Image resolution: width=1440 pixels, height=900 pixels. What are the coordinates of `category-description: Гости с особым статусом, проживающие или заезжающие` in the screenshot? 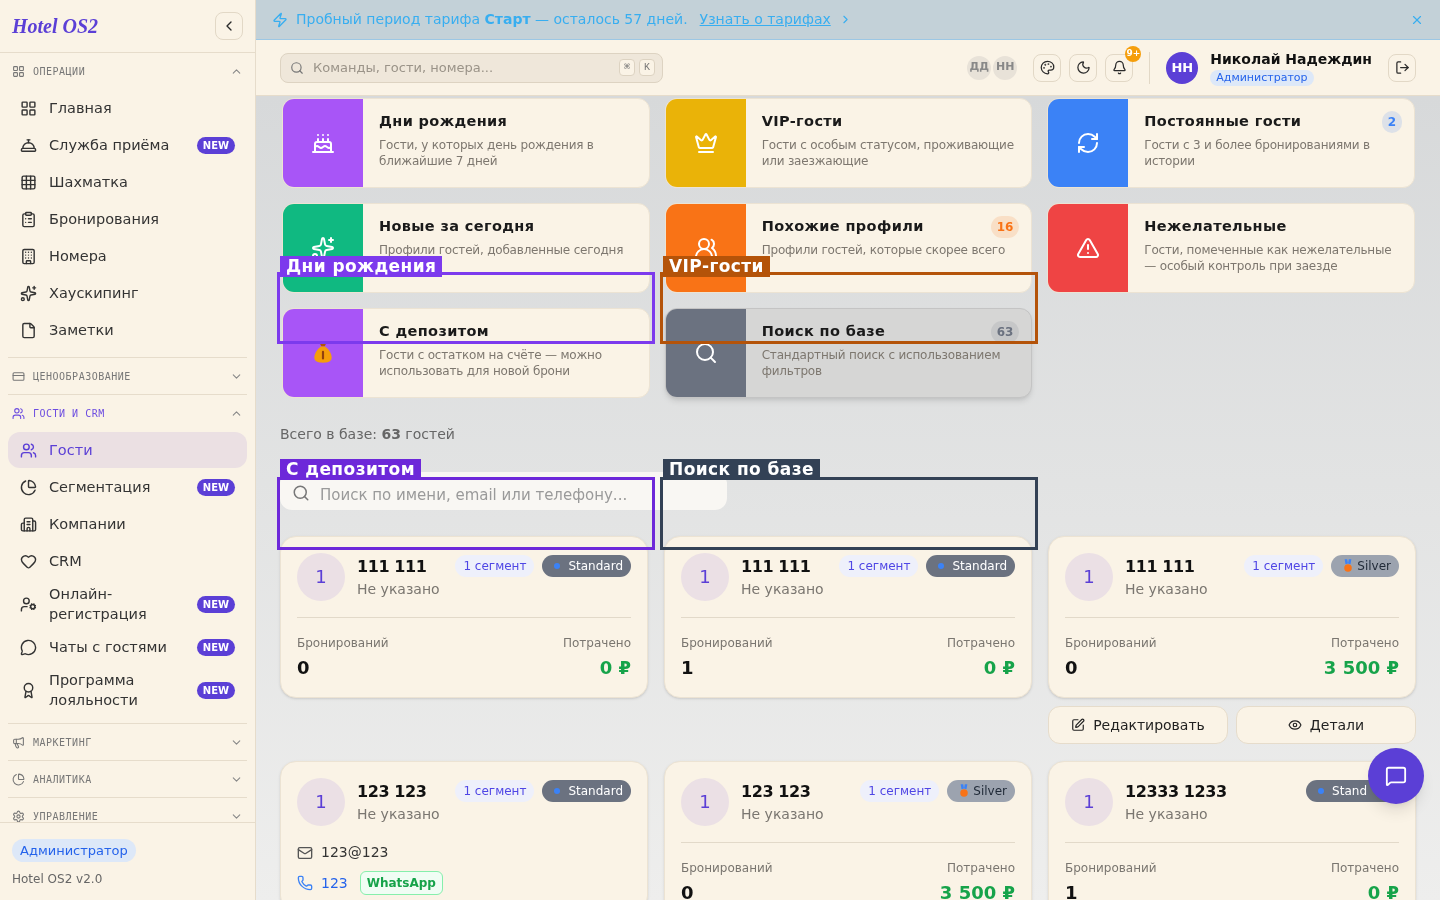 It's located at (888, 152).